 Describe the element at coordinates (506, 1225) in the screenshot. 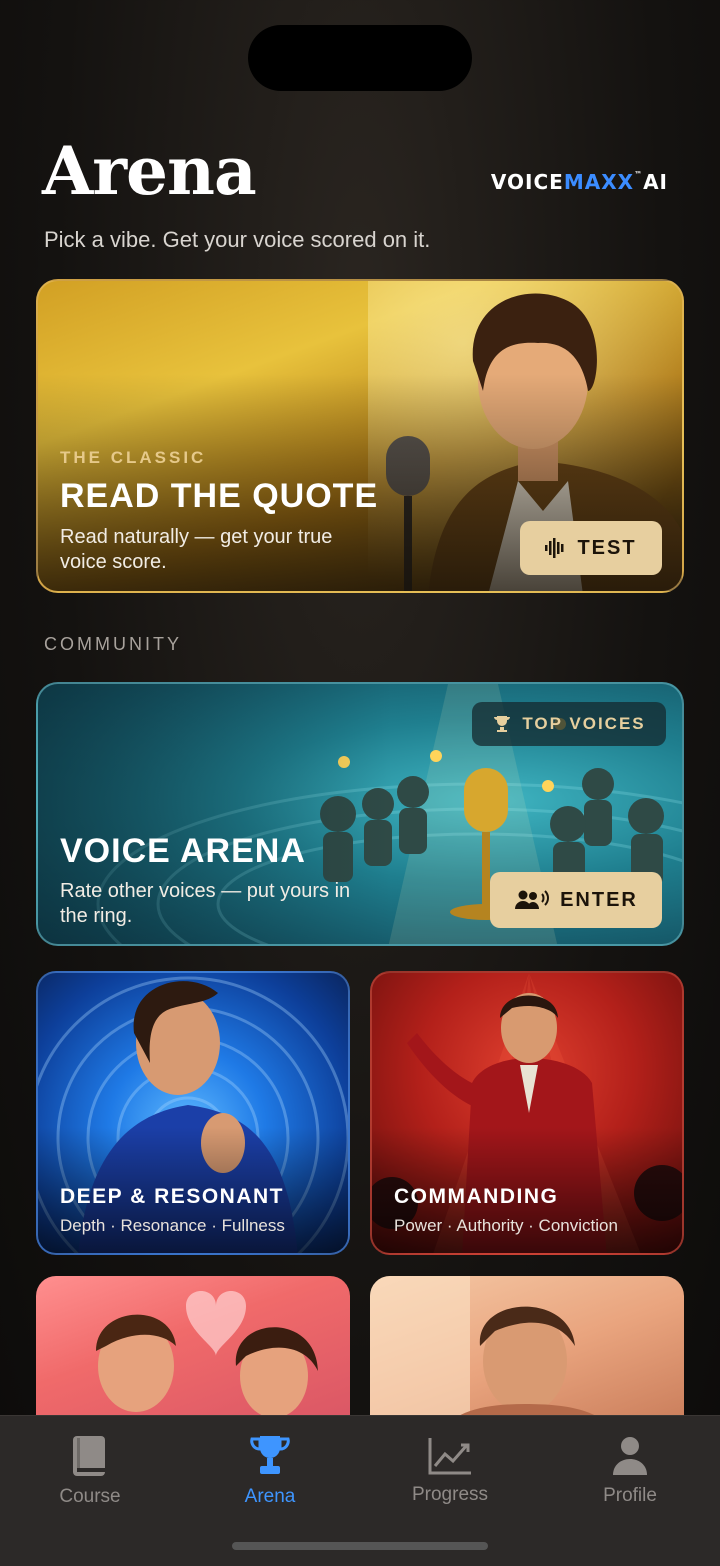

I see `tile-tags: Power · Authority · Conviction` at that location.